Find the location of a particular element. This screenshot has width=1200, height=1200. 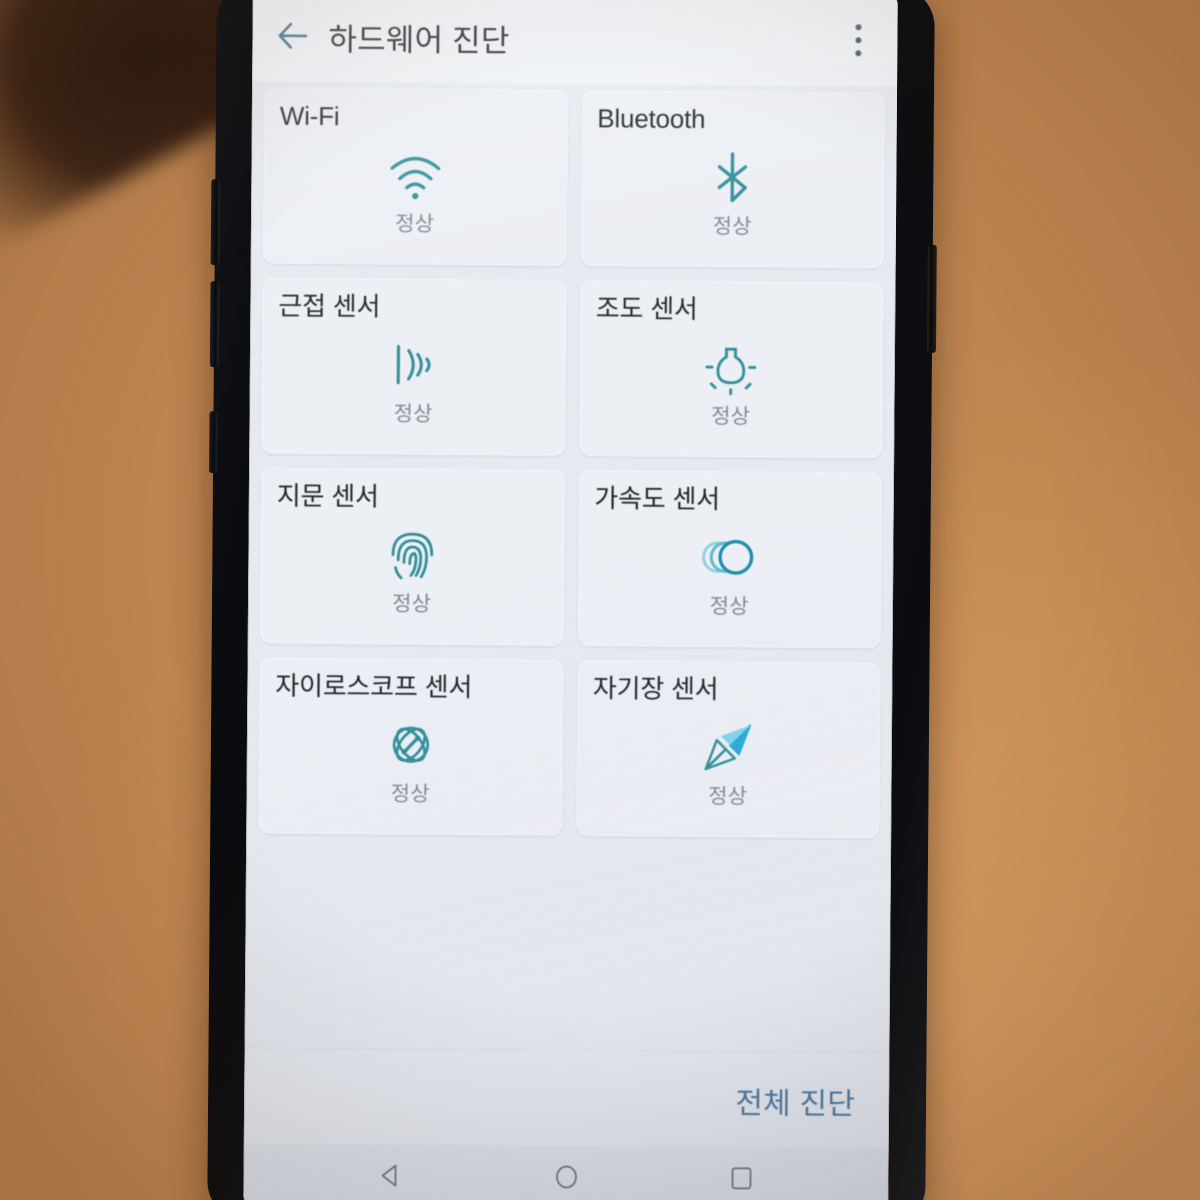

nav-home-circle-icon is located at coordinates (566, 1177).